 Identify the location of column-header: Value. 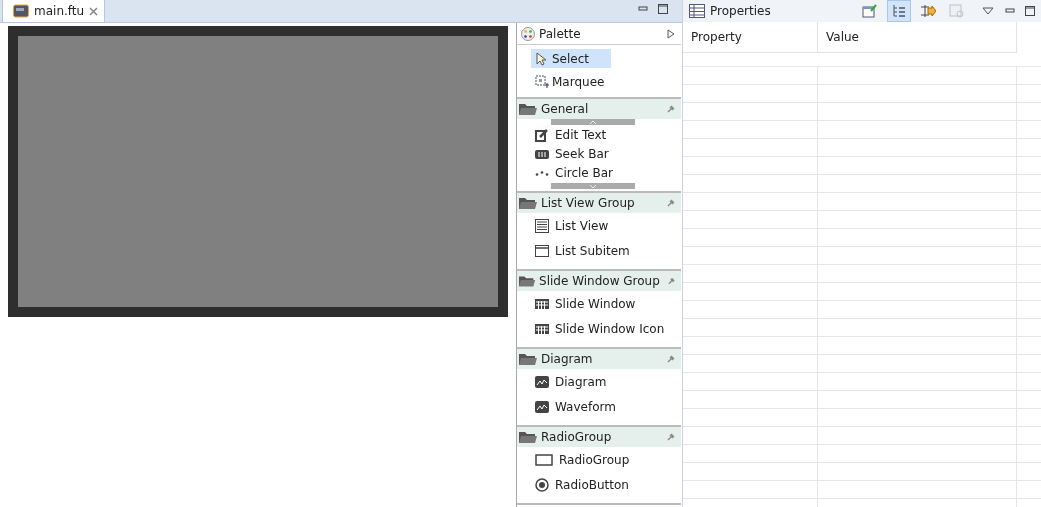
(917, 37).